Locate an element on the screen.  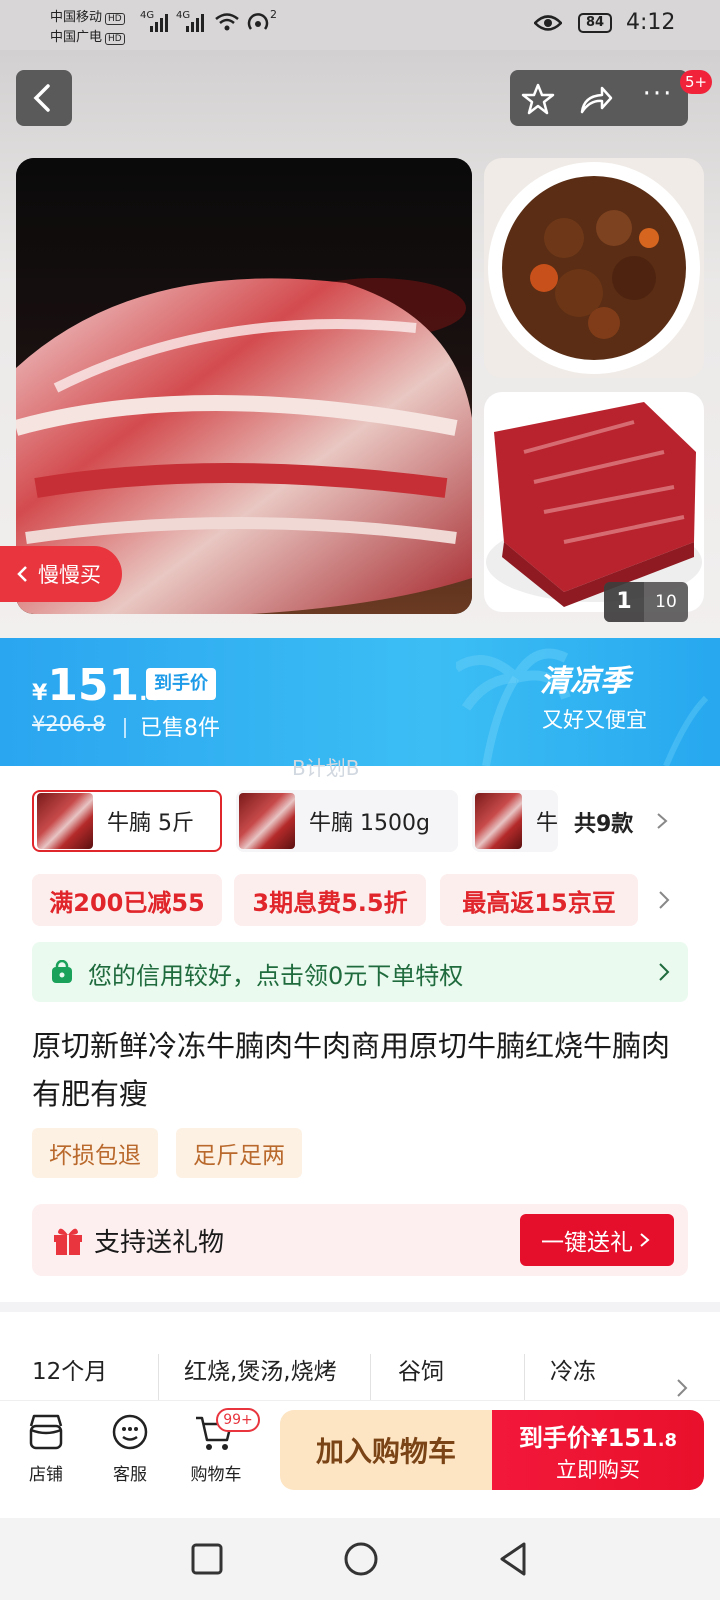
braised-beef-image is located at coordinates (594, 268).